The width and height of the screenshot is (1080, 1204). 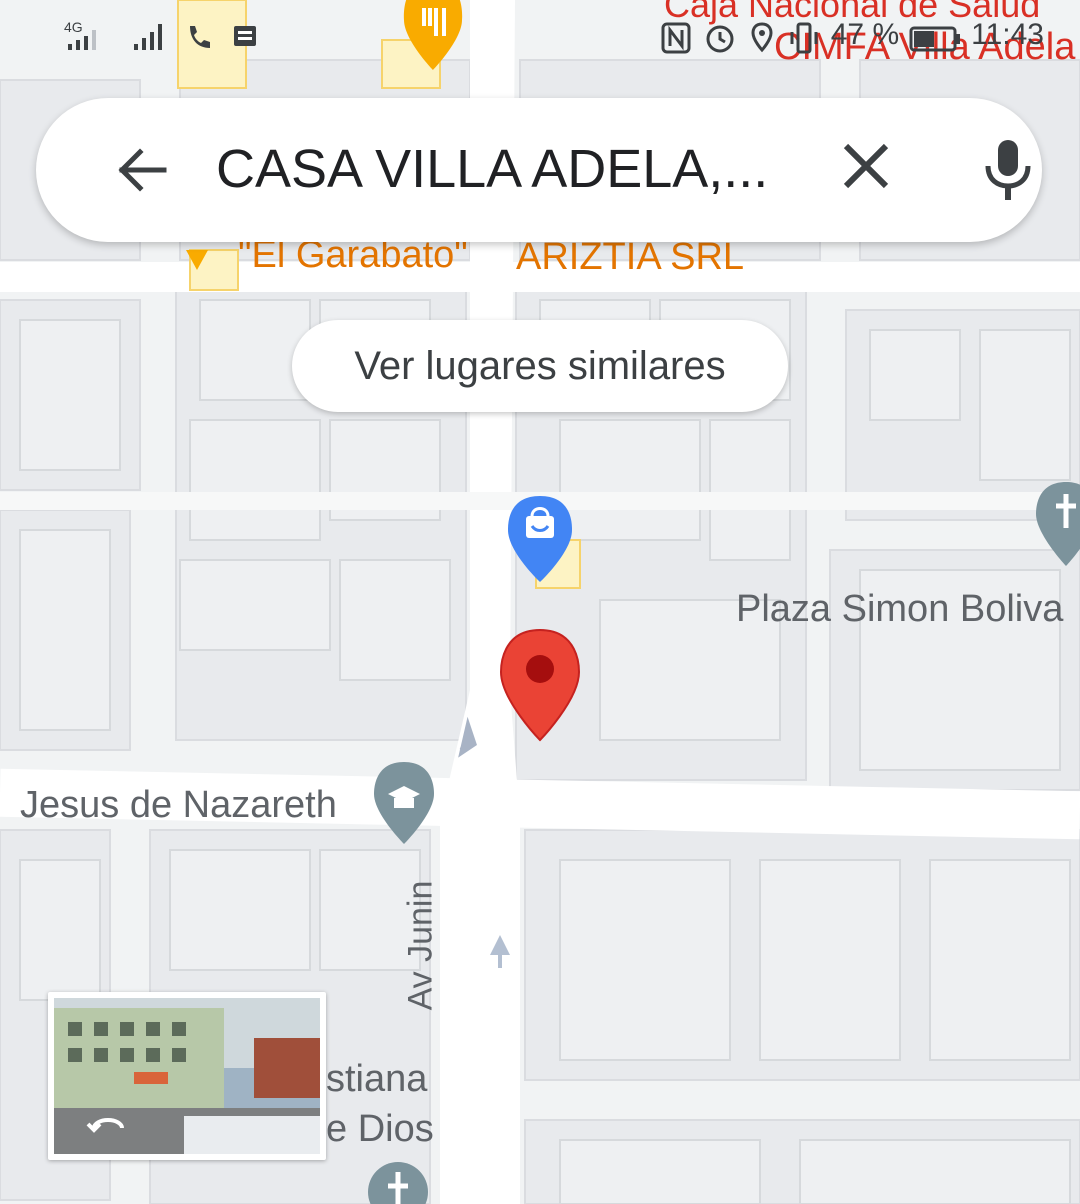 I want to click on place-label-plaza: Plaza Simon Boliva, so click(x=899, y=609).